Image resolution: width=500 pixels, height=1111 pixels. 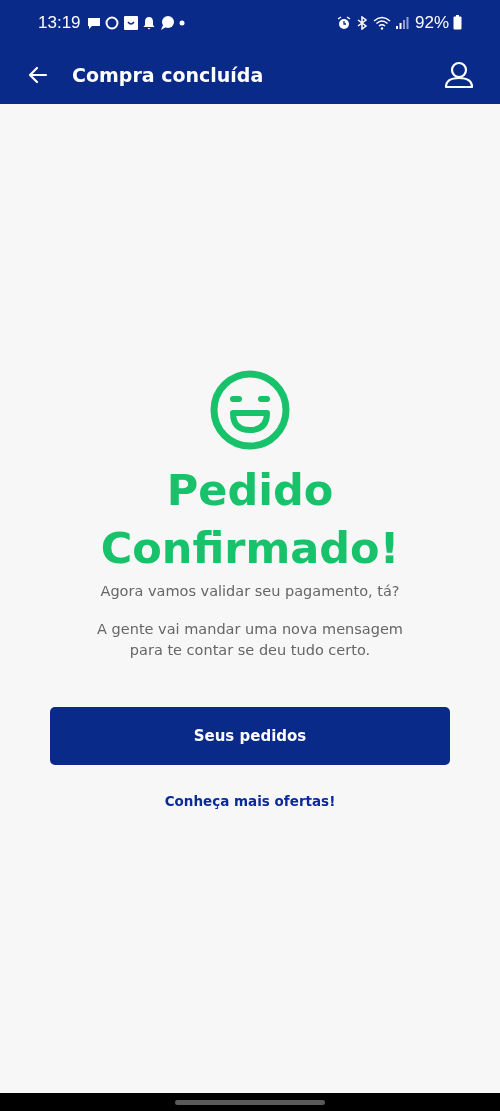 I want to click on alarm-icon, so click(x=343, y=22).